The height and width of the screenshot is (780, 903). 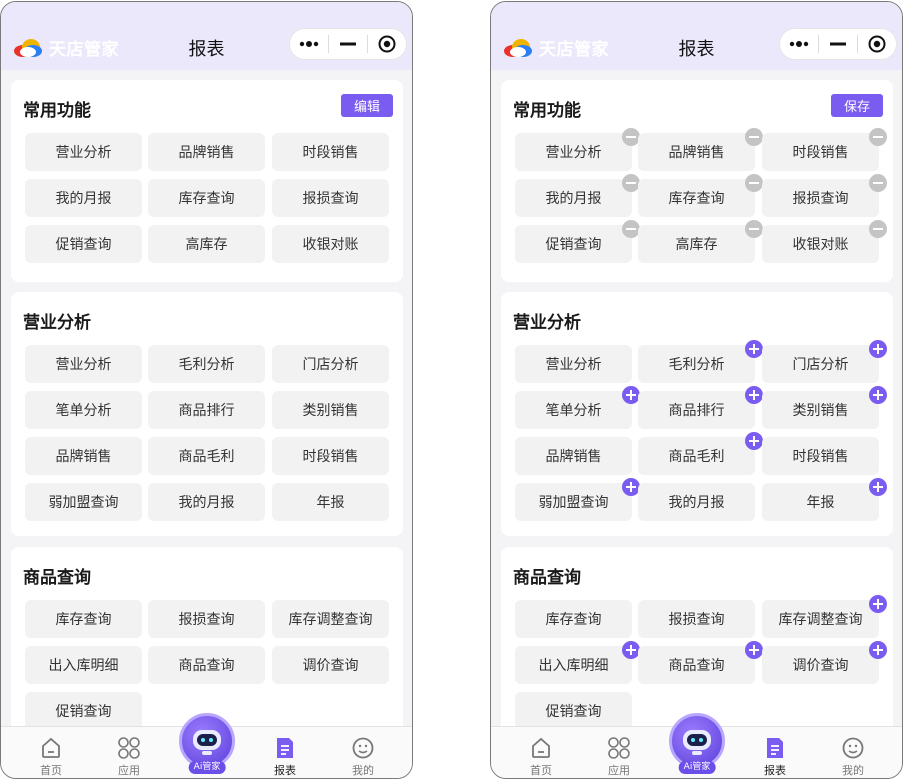 I want to click on section-title: 商品查询, so click(x=57, y=578).